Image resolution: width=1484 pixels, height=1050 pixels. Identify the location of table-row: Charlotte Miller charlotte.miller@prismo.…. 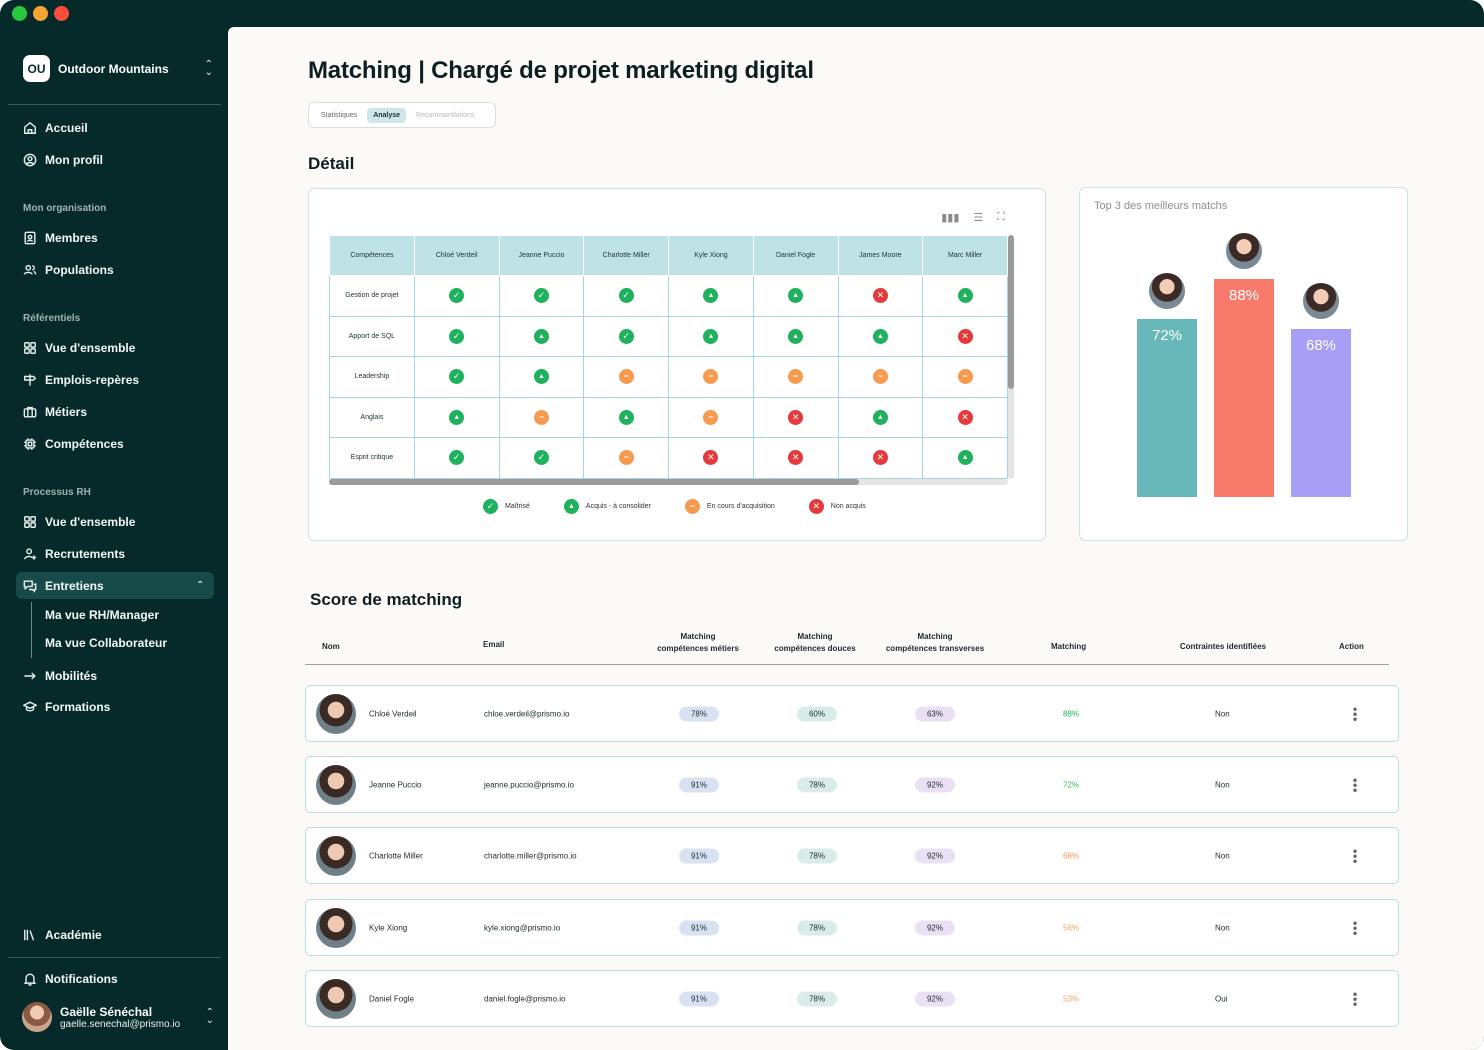
(852, 855).